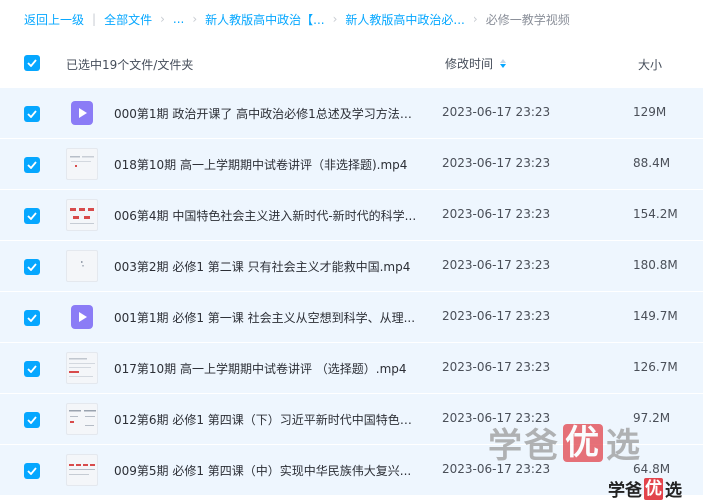 The height and width of the screenshot is (502, 703). What do you see at coordinates (266, 266) in the screenshot?
I see `file-name: 003第2期 必修1 第二课 只有社会主义才能救中国.mp4` at bounding box center [266, 266].